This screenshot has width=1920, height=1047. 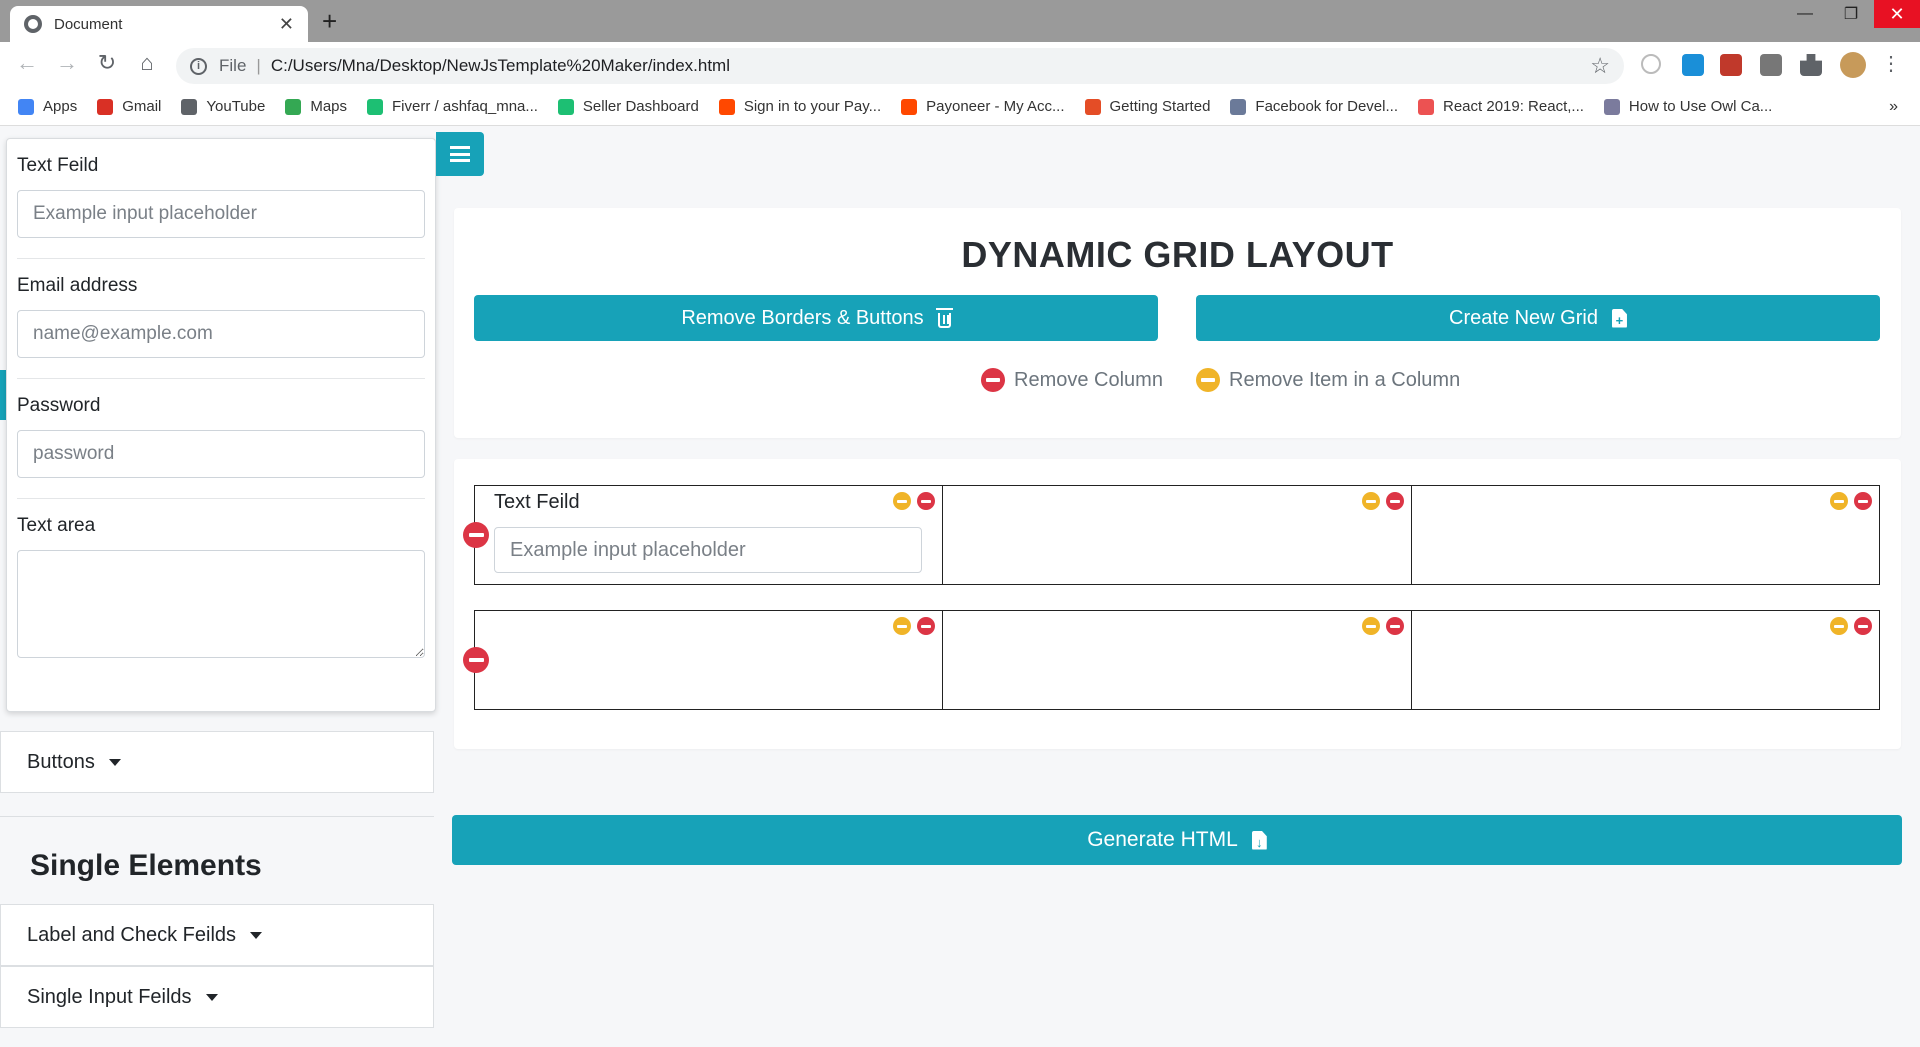 What do you see at coordinates (217, 997) in the screenshot?
I see `sidebar-item-single-input-fields: Single Input Feilds` at bounding box center [217, 997].